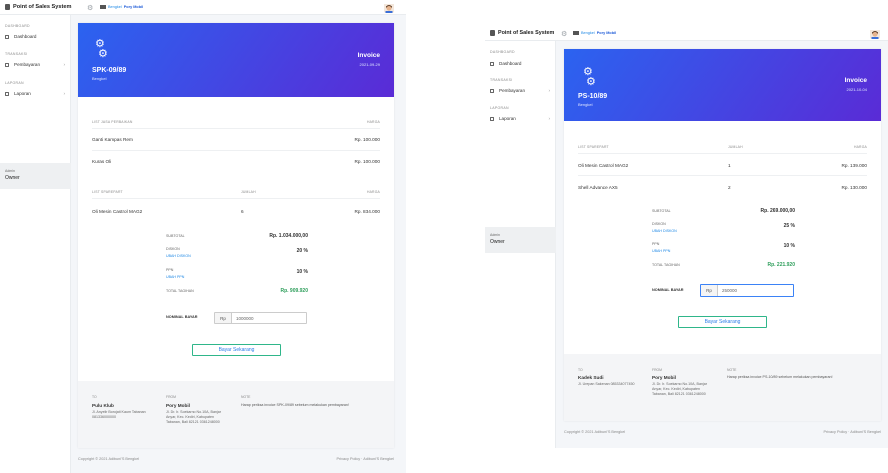  I want to click on nominal-input-group: Rp 250000, so click(747, 290).